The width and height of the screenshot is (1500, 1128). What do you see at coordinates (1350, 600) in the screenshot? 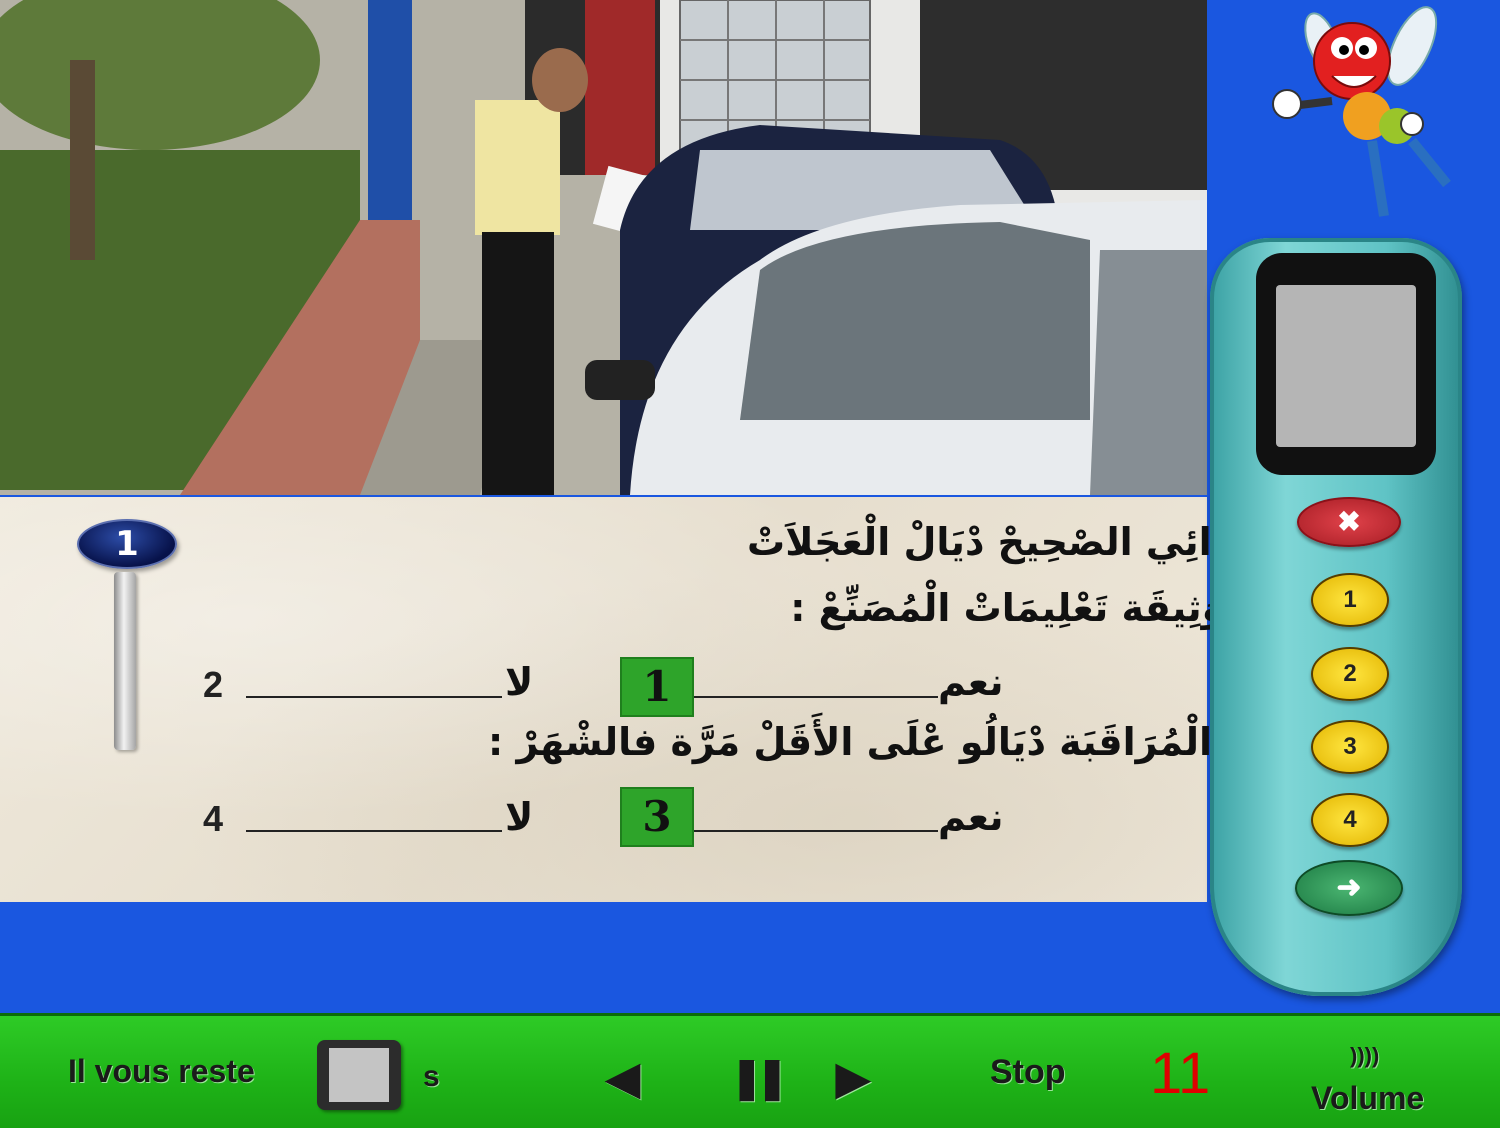
I see `answer-button-1: 1` at bounding box center [1350, 600].